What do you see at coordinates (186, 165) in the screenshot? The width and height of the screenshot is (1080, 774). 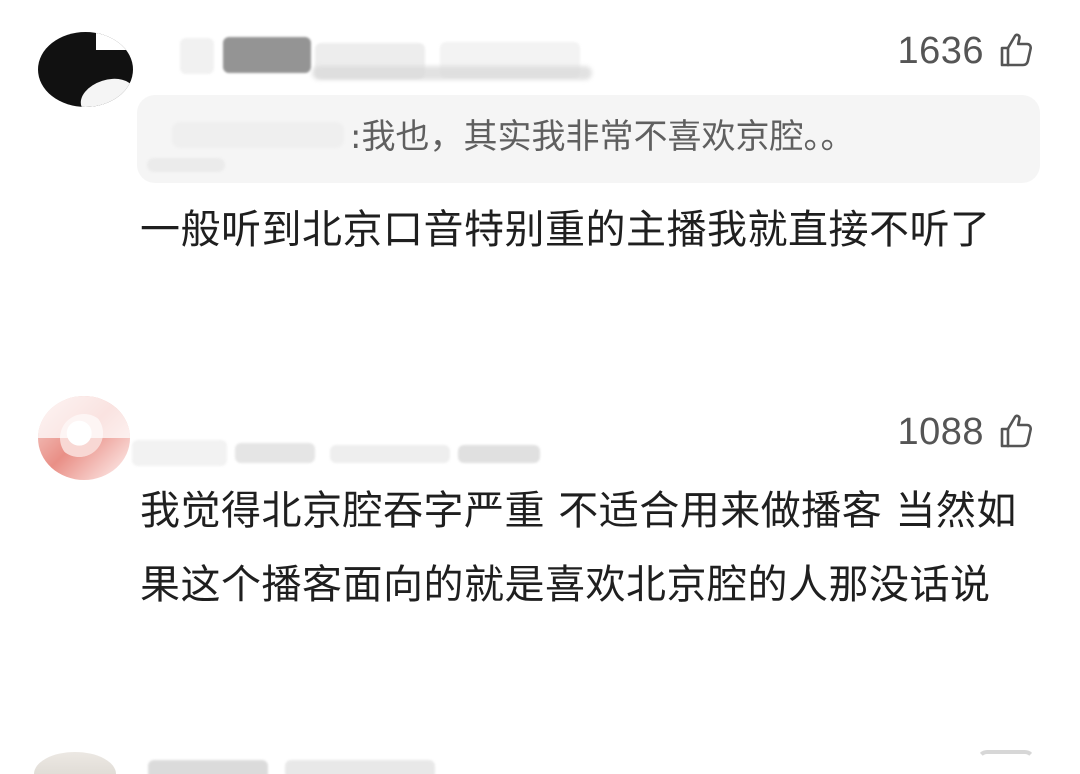 I see `reply-decoration` at bounding box center [186, 165].